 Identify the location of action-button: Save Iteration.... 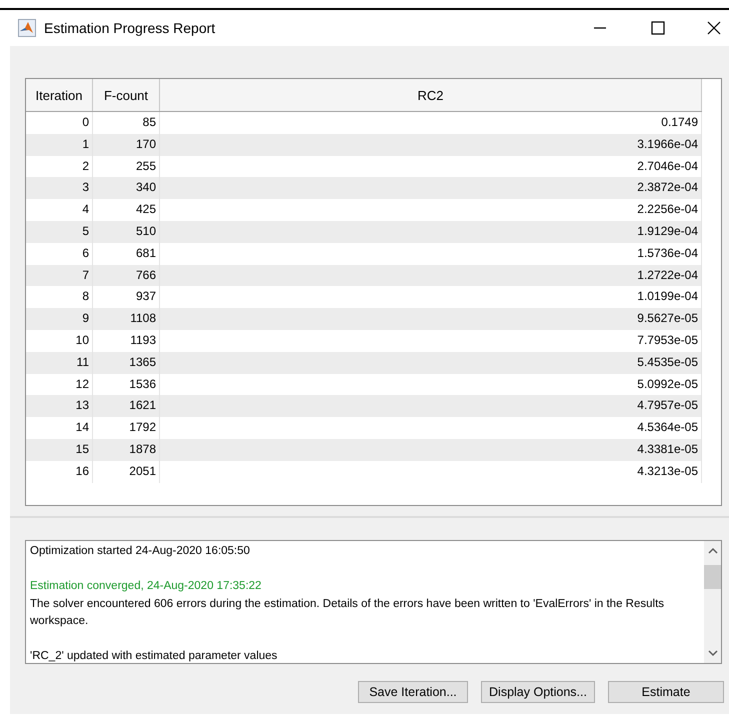
(413, 692).